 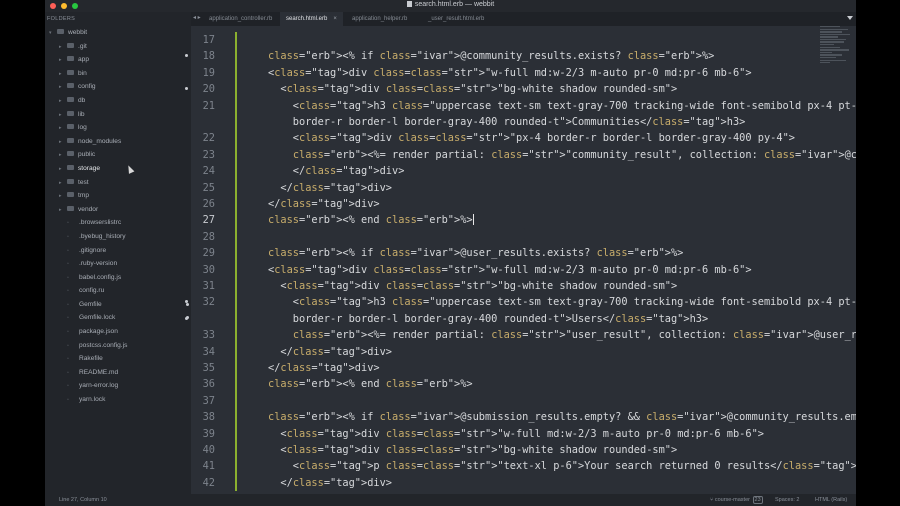 I want to click on tree-item-label: test, so click(x=83, y=182).